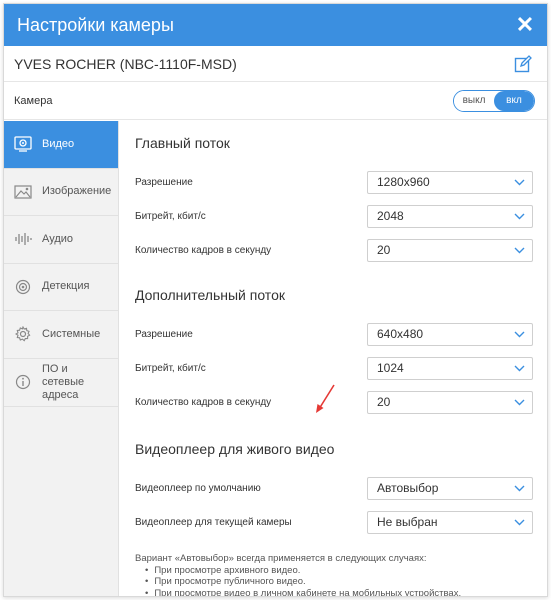  I want to click on main-fps-select: 20, so click(450, 250).